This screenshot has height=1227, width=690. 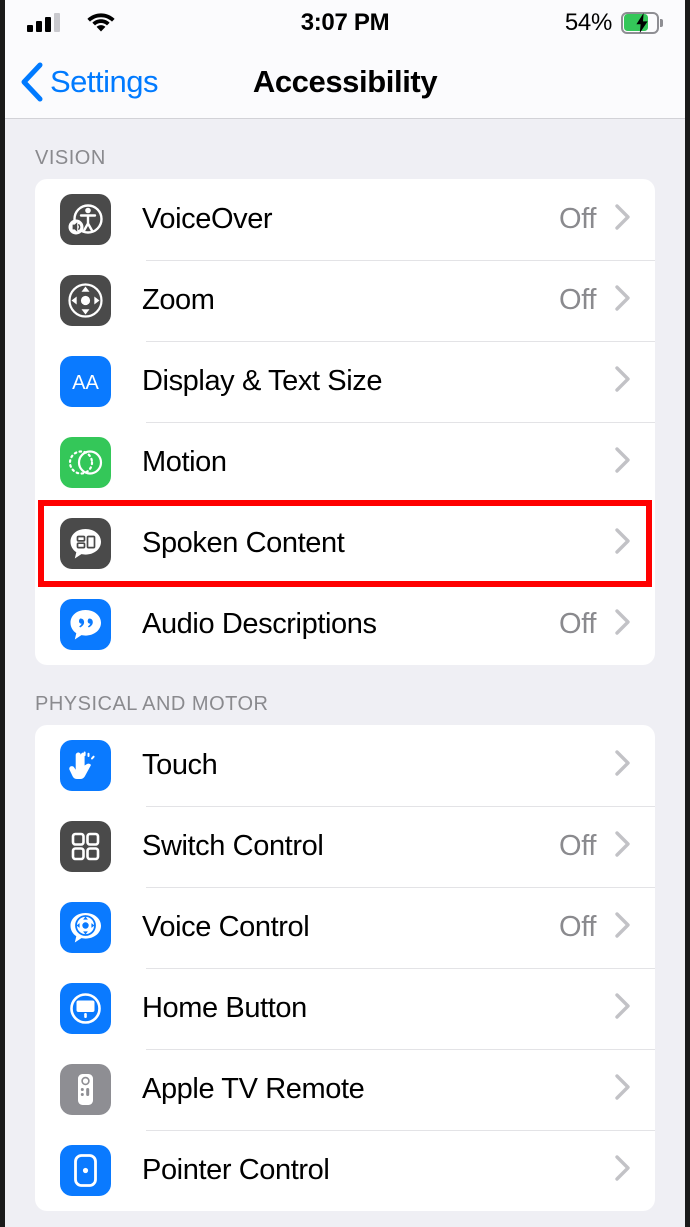 What do you see at coordinates (184, 462) in the screenshot?
I see `sidebar-item-label: Motion` at bounding box center [184, 462].